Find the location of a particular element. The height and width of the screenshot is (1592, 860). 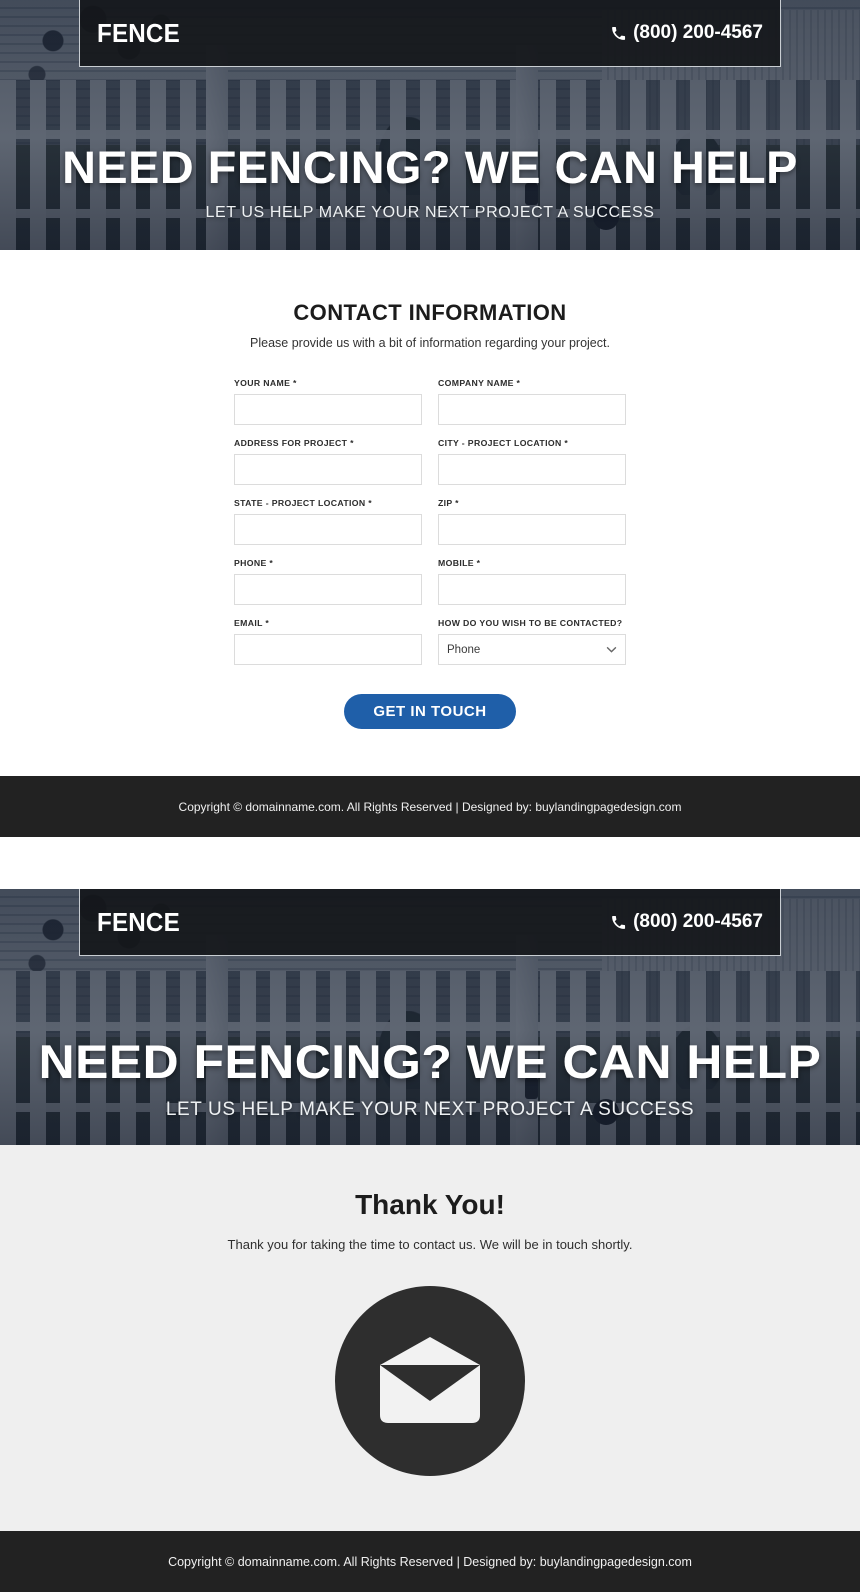

field-state-project-location: STATE - PROJECT LOCATION * is located at coordinates (328, 521).